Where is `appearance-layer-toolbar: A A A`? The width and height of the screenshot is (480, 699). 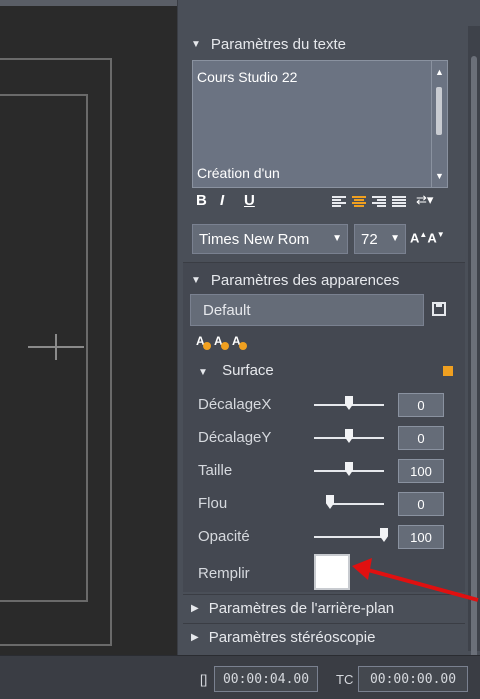 appearance-layer-toolbar: A A A is located at coordinates (222, 342).